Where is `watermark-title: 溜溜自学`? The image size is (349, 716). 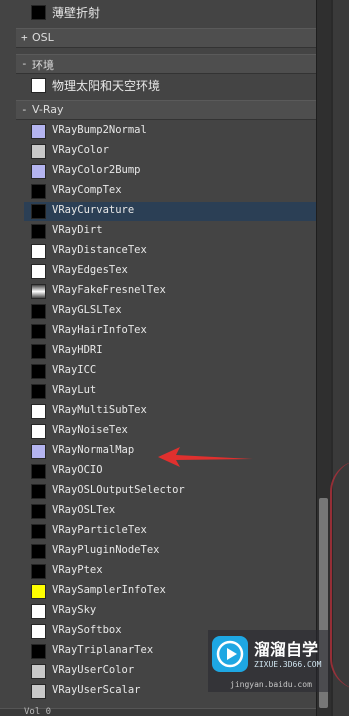 watermark-title: 溜溜自学 is located at coordinates (286, 649).